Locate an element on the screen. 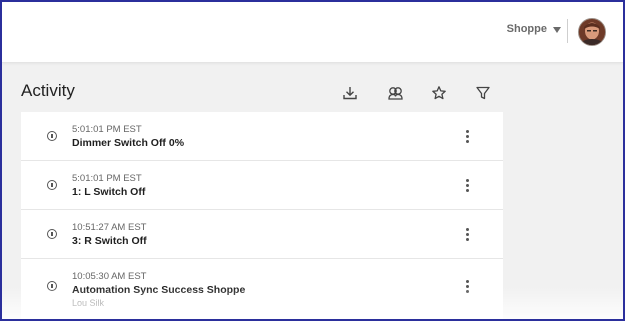 This screenshot has height=321, width=625. list-item: 10:51:27 AM EST 3: R Switch Off is located at coordinates (262, 234).